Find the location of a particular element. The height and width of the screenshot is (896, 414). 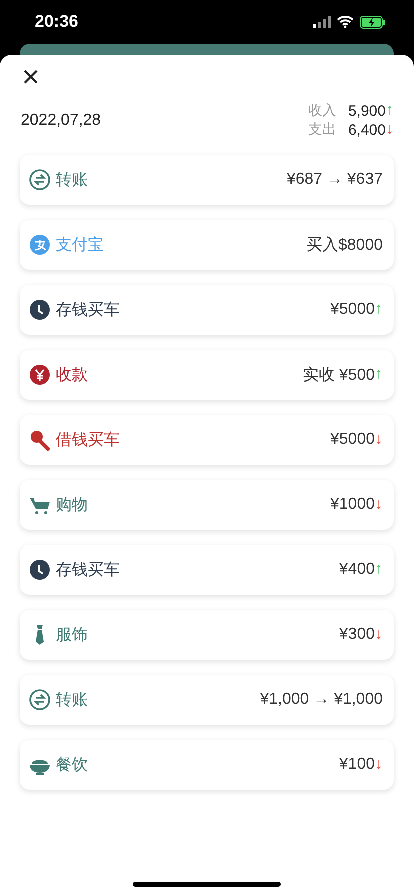

transaction-card: 转账 ¥1,000 → ¥1,000 is located at coordinates (207, 700).